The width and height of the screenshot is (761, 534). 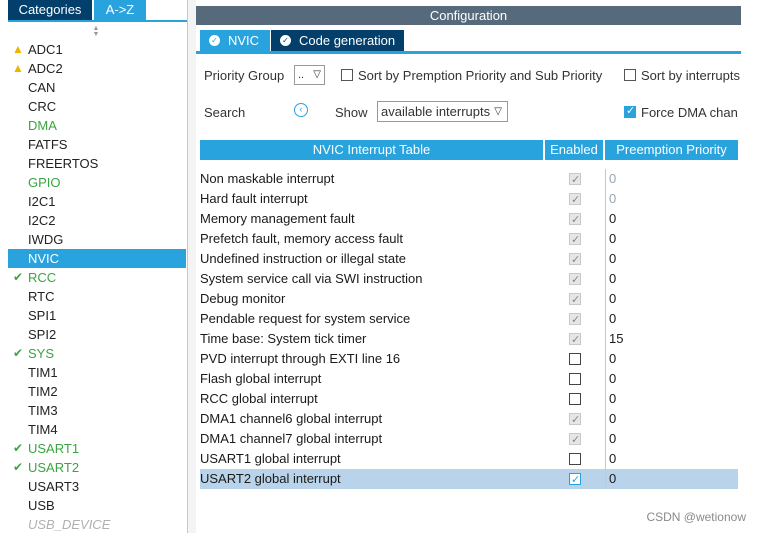 I want to click on check-icon: ✔, so click(x=18, y=353).